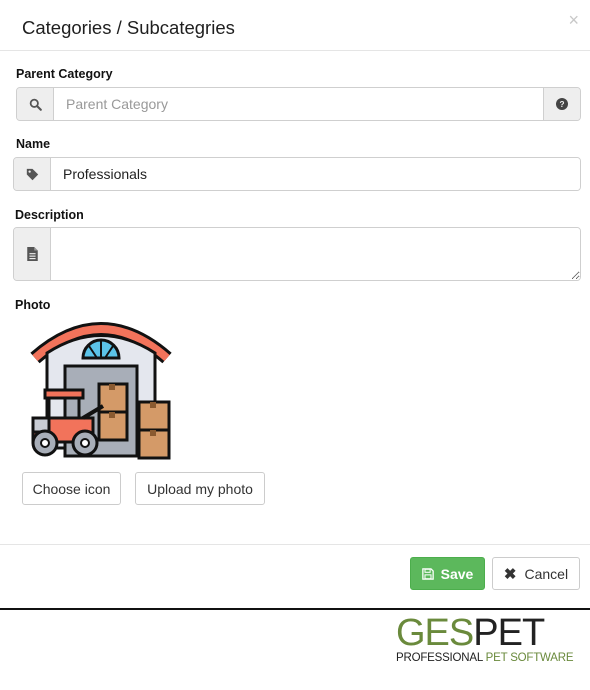 This screenshot has width=590, height=690. Describe the element at coordinates (295, 609) in the screenshot. I see `page-divider` at that location.